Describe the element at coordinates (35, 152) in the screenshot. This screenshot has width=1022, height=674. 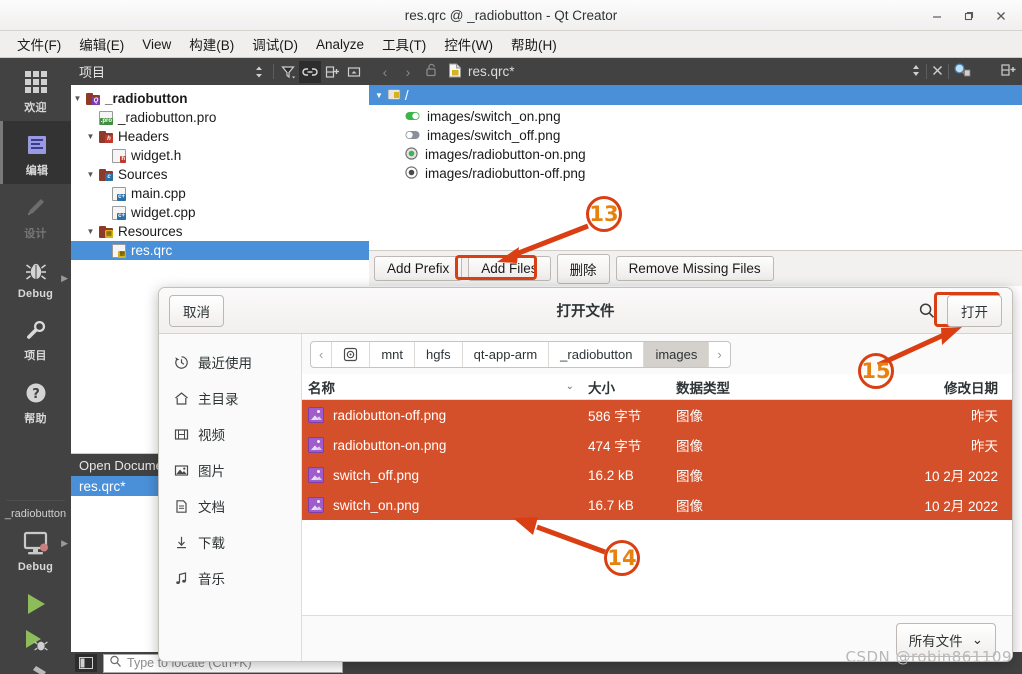
I see `sidebar-item-edit: 编辑` at that location.